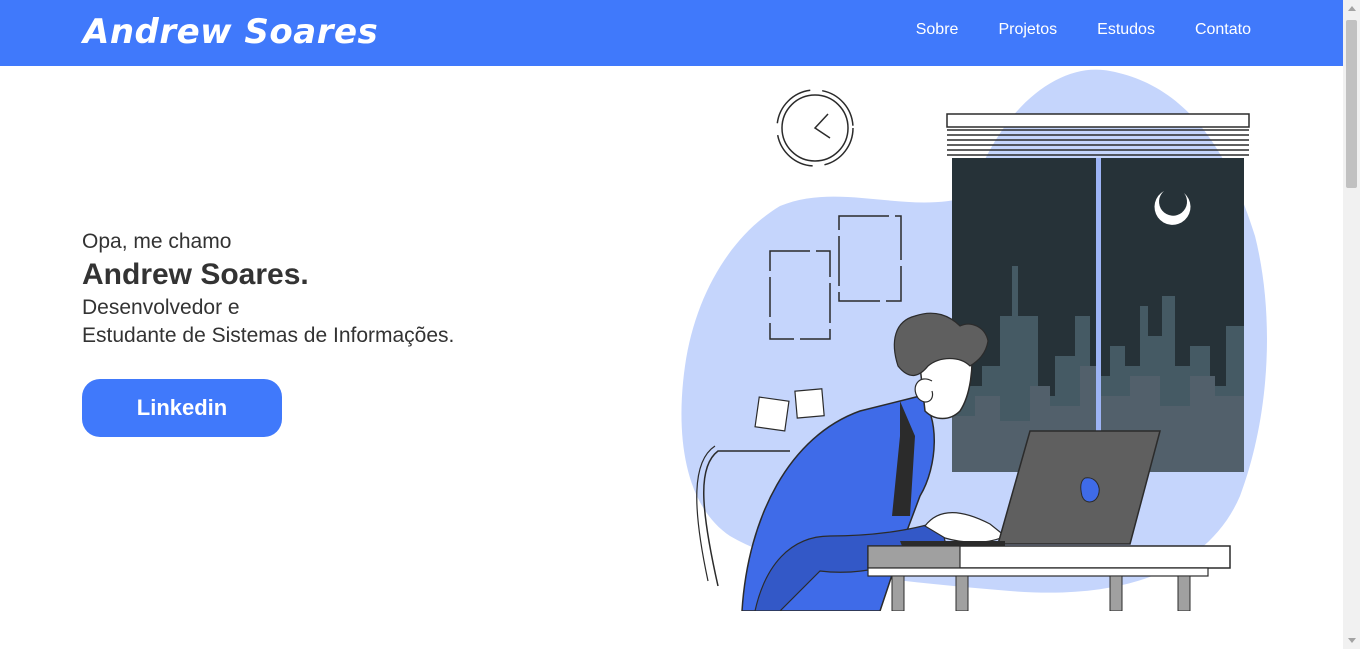  I want to click on scroll-up-arrow-icon, so click(1352, 8).